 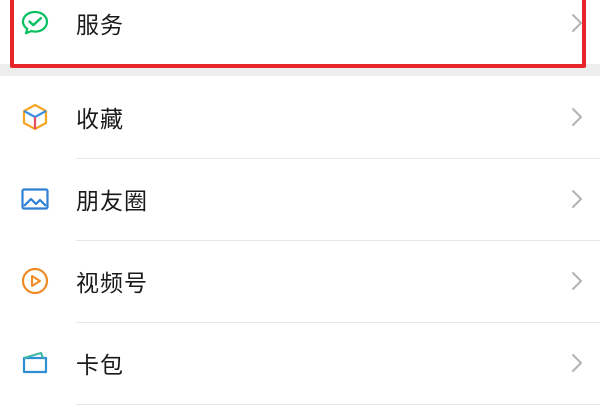 What do you see at coordinates (35, 281) in the screenshot?
I see `channels-play-icon` at bounding box center [35, 281].